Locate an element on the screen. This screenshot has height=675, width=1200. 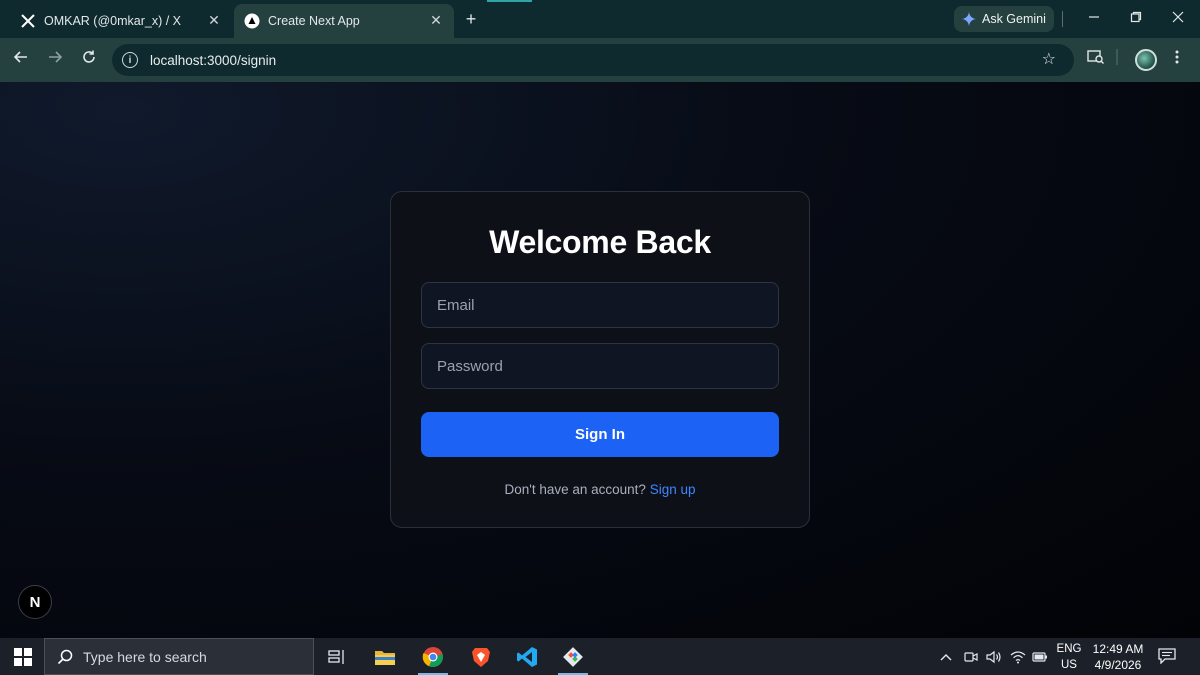
new-tab-button: + is located at coordinates (471, 19).